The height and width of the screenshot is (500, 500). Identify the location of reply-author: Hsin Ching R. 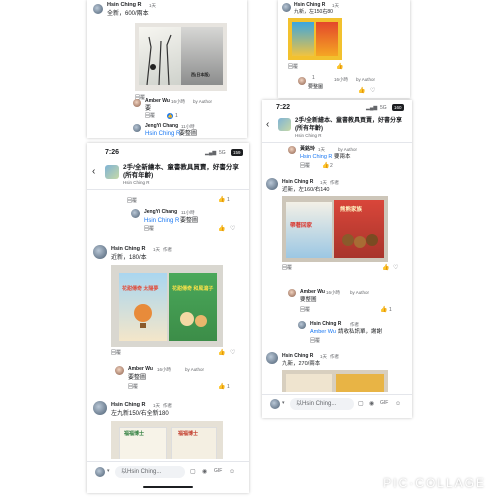
(325, 324).